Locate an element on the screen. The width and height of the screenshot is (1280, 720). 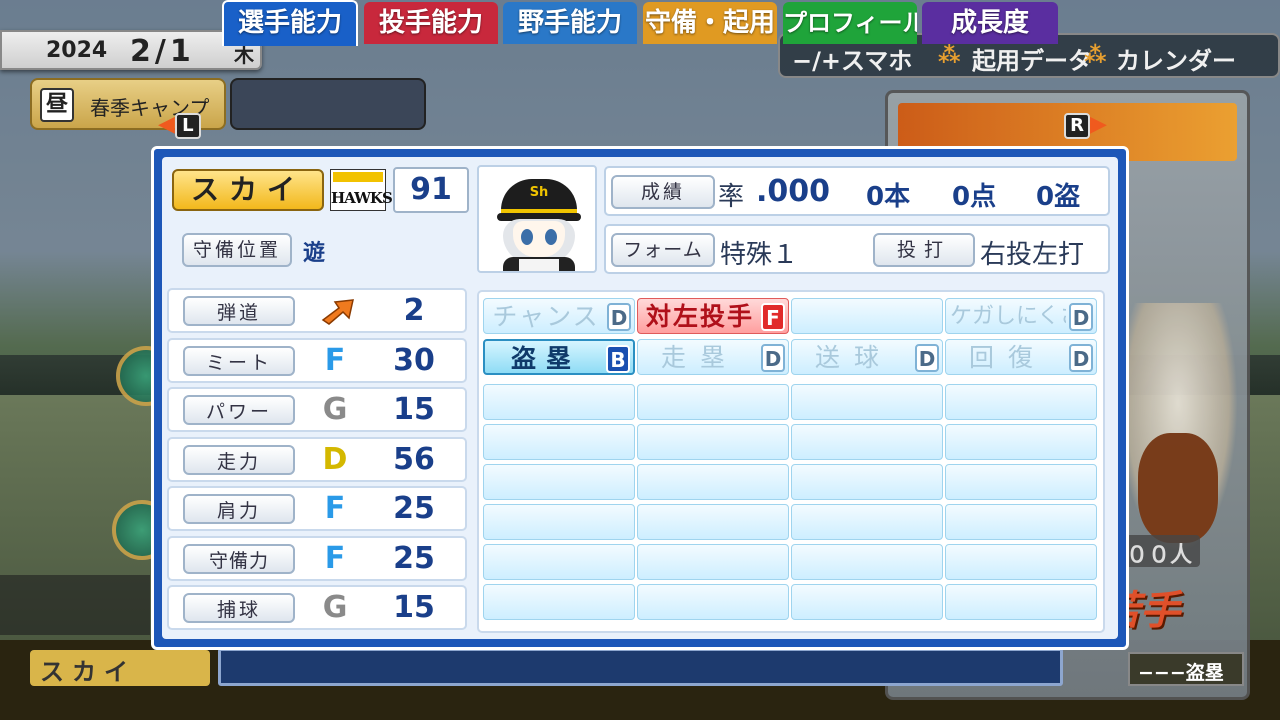
form-button: フォーム is located at coordinates (663, 250).